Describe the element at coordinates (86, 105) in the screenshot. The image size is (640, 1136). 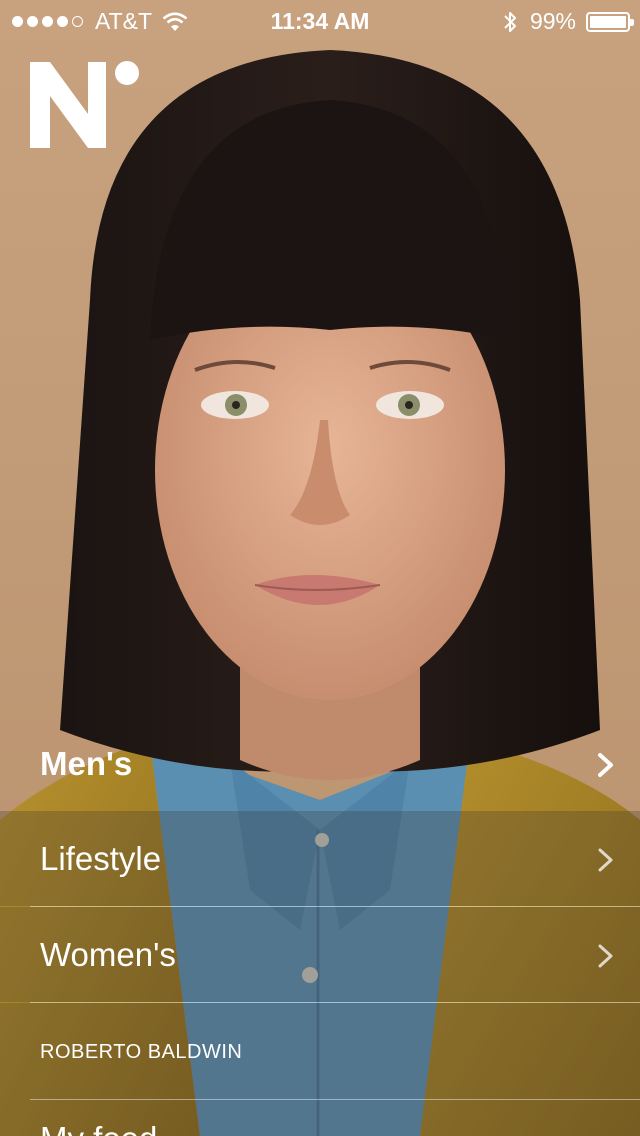
I see `n-dot-logo` at that location.